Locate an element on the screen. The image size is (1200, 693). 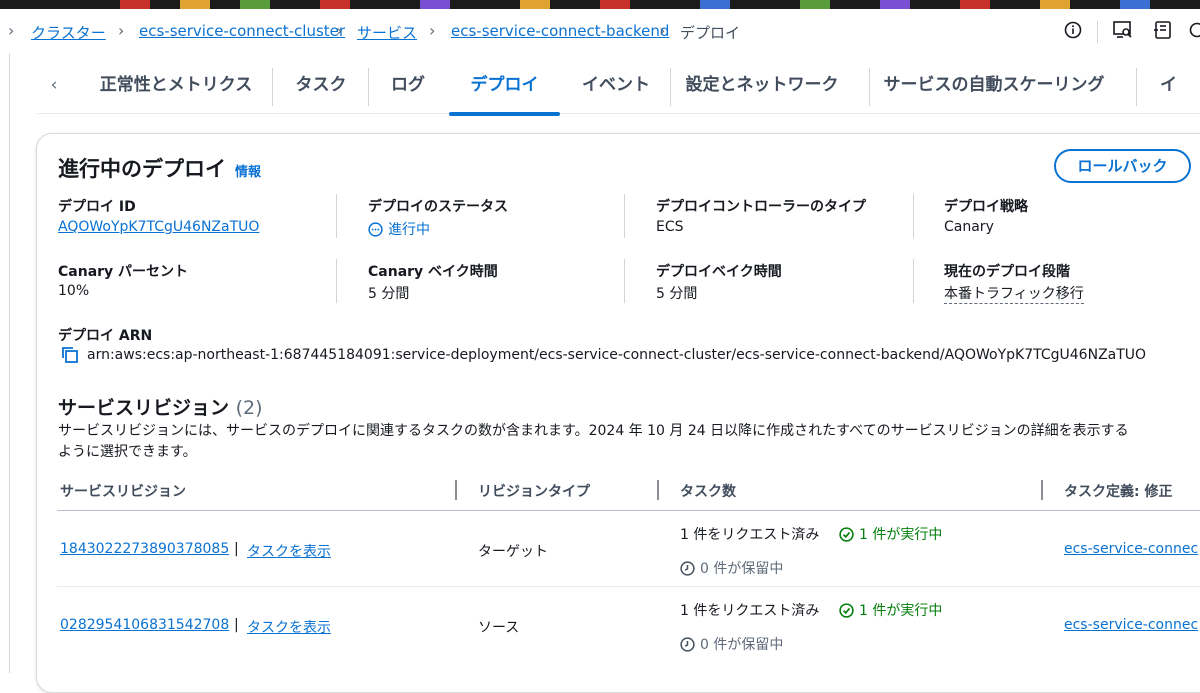
field-label-canary-percent: Canary パーセント is located at coordinates (123, 271).